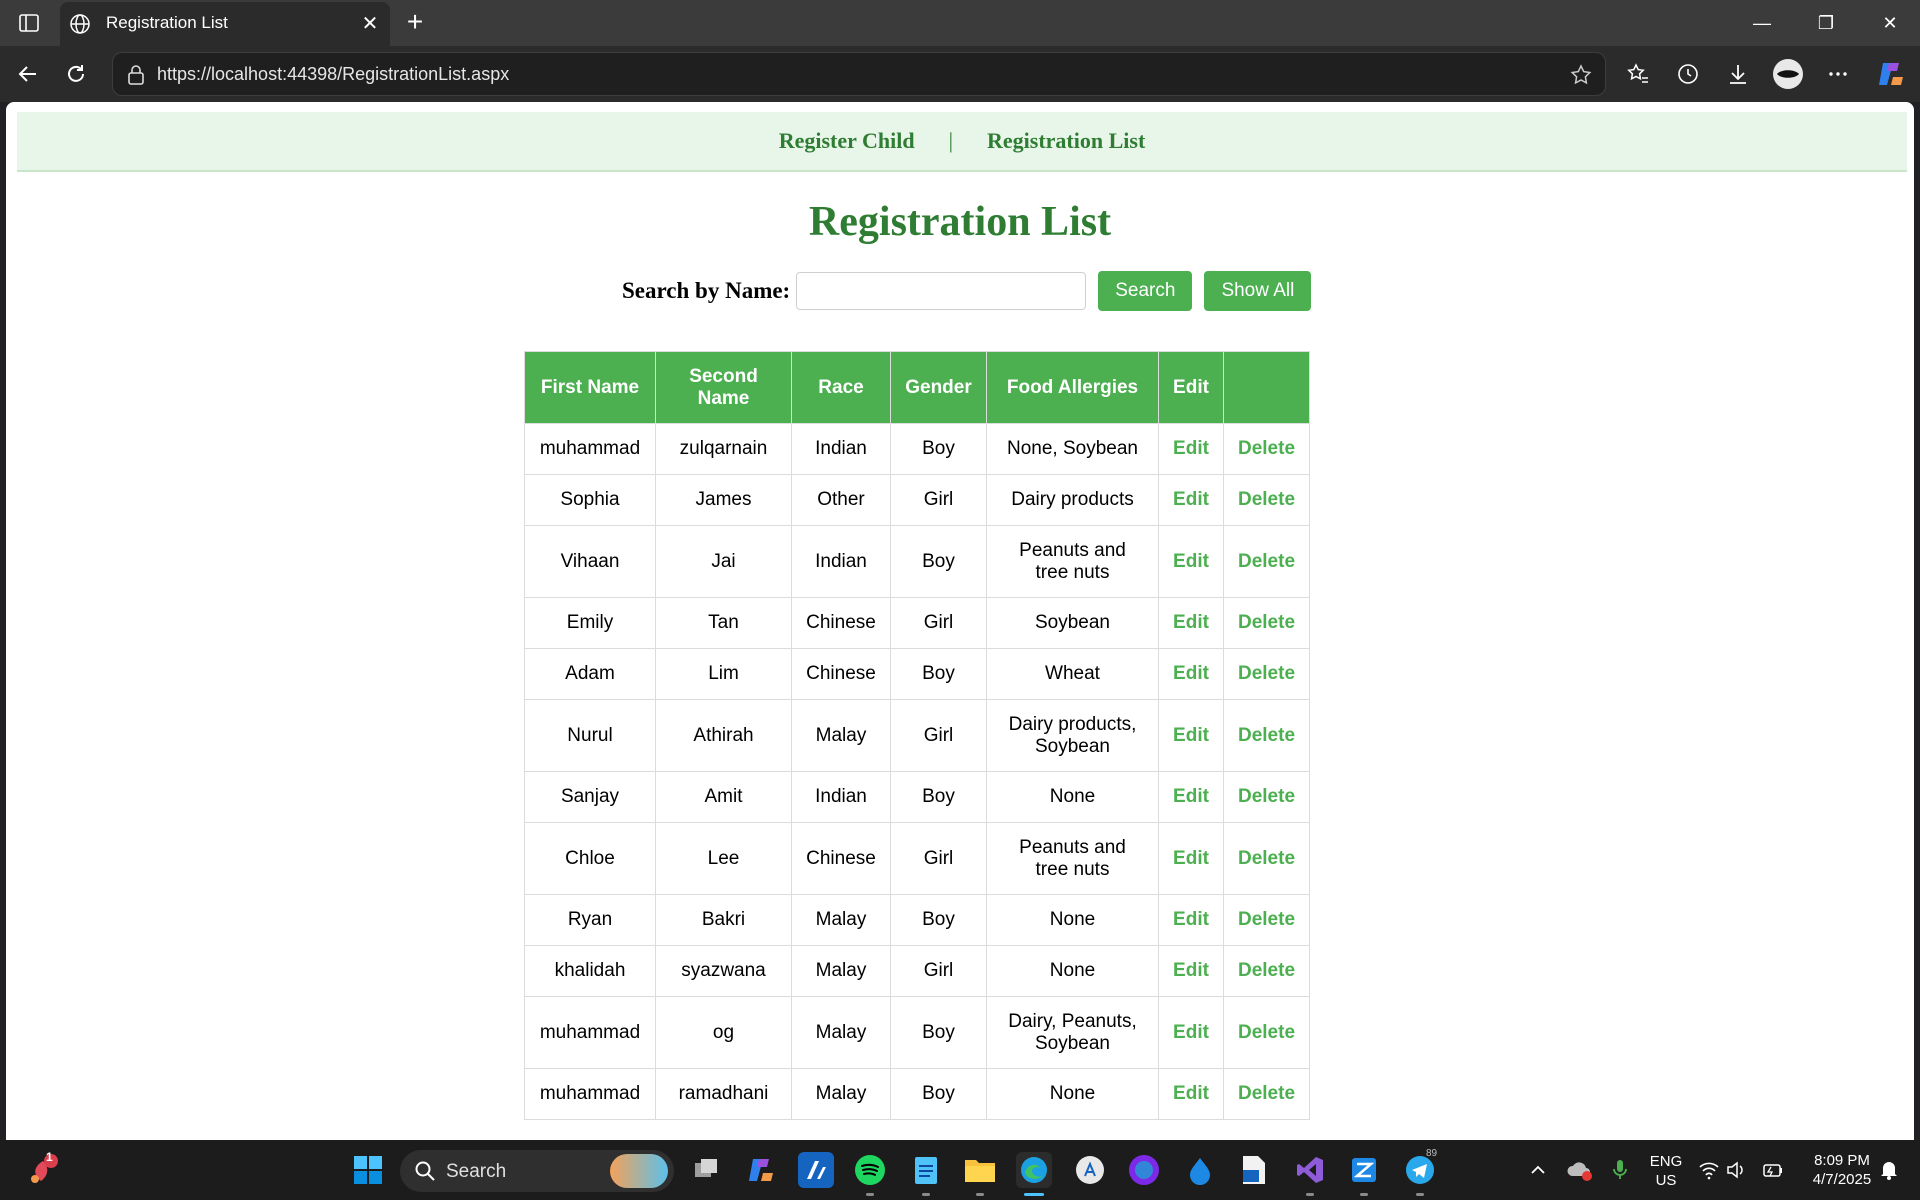 The height and width of the screenshot is (1200, 1920). I want to click on volume-icon, so click(1737, 1170).